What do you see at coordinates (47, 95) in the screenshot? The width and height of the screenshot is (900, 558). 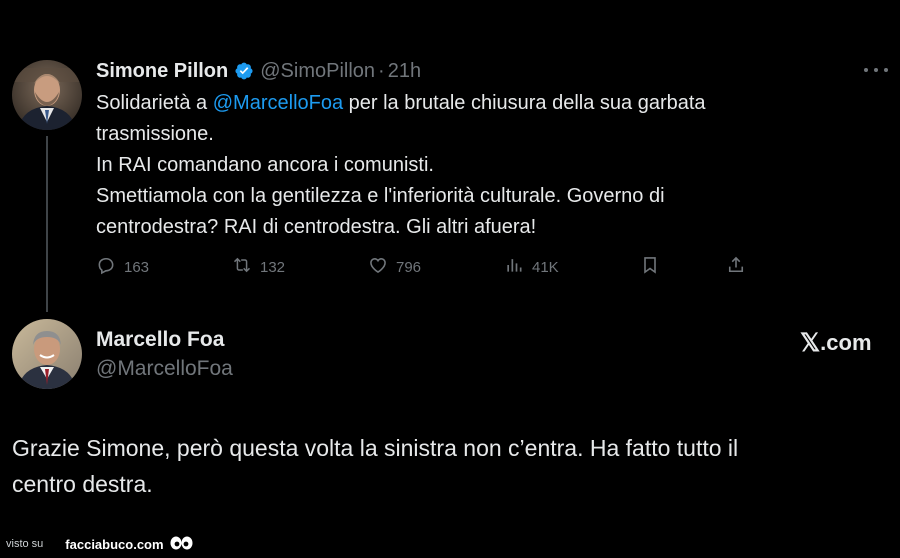 I see `avatar-simone-pillon` at bounding box center [47, 95].